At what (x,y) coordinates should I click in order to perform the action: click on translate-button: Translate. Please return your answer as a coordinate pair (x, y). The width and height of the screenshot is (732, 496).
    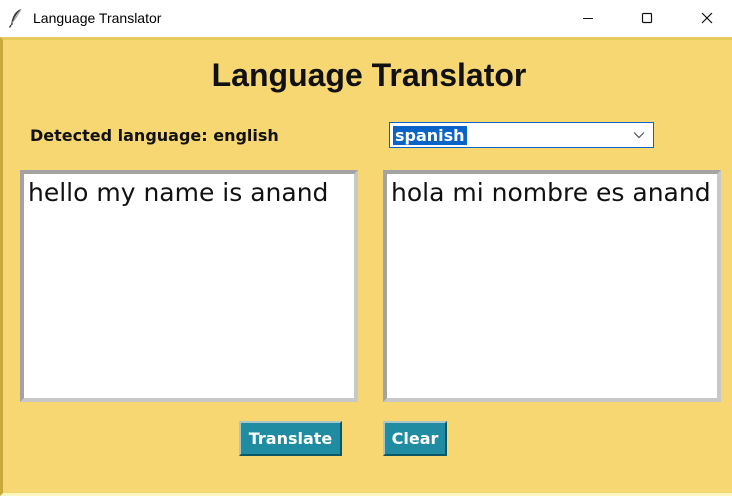
    Looking at the image, I should click on (290, 438).